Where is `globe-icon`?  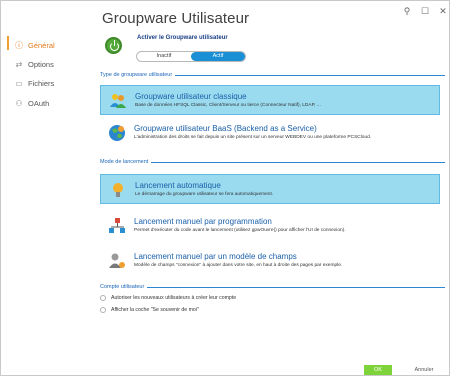
globe-icon is located at coordinates (117, 133).